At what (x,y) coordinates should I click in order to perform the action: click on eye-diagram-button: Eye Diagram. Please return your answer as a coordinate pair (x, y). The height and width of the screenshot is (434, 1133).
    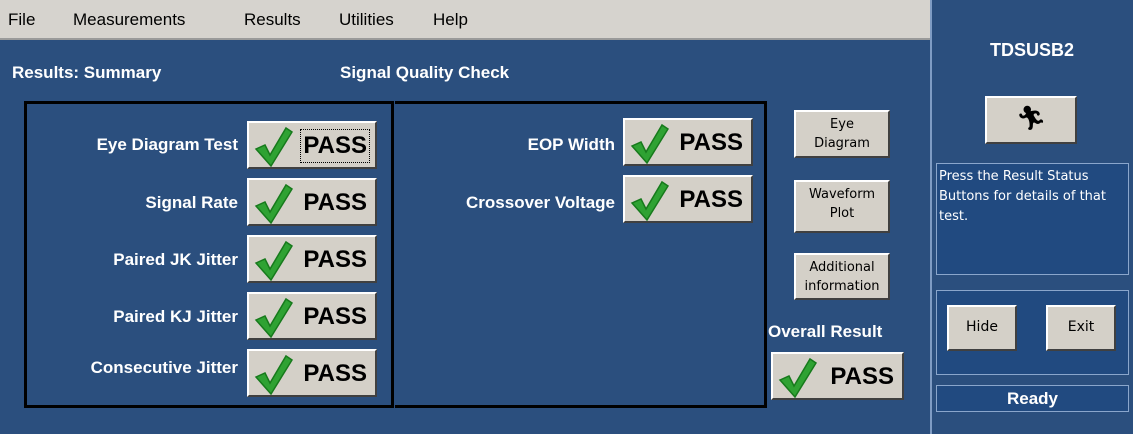
    Looking at the image, I should click on (842, 134).